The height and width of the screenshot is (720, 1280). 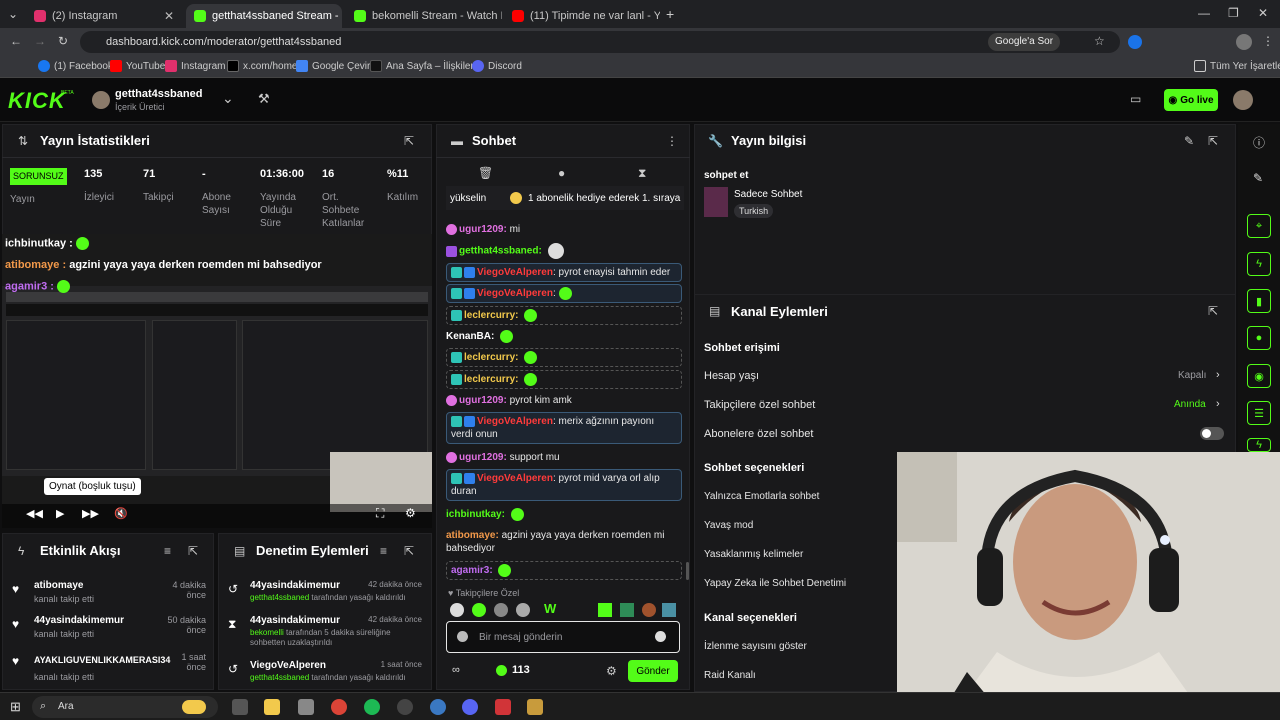 I want to click on more-icon: ⋮, so click(x=672, y=141).